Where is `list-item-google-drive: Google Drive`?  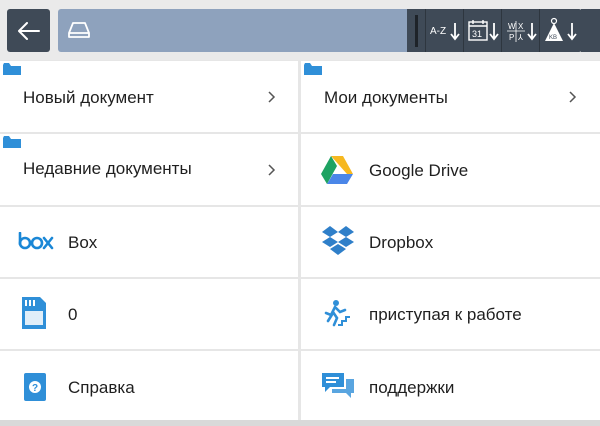
list-item-google-drive: Google Drive is located at coordinates (450, 169).